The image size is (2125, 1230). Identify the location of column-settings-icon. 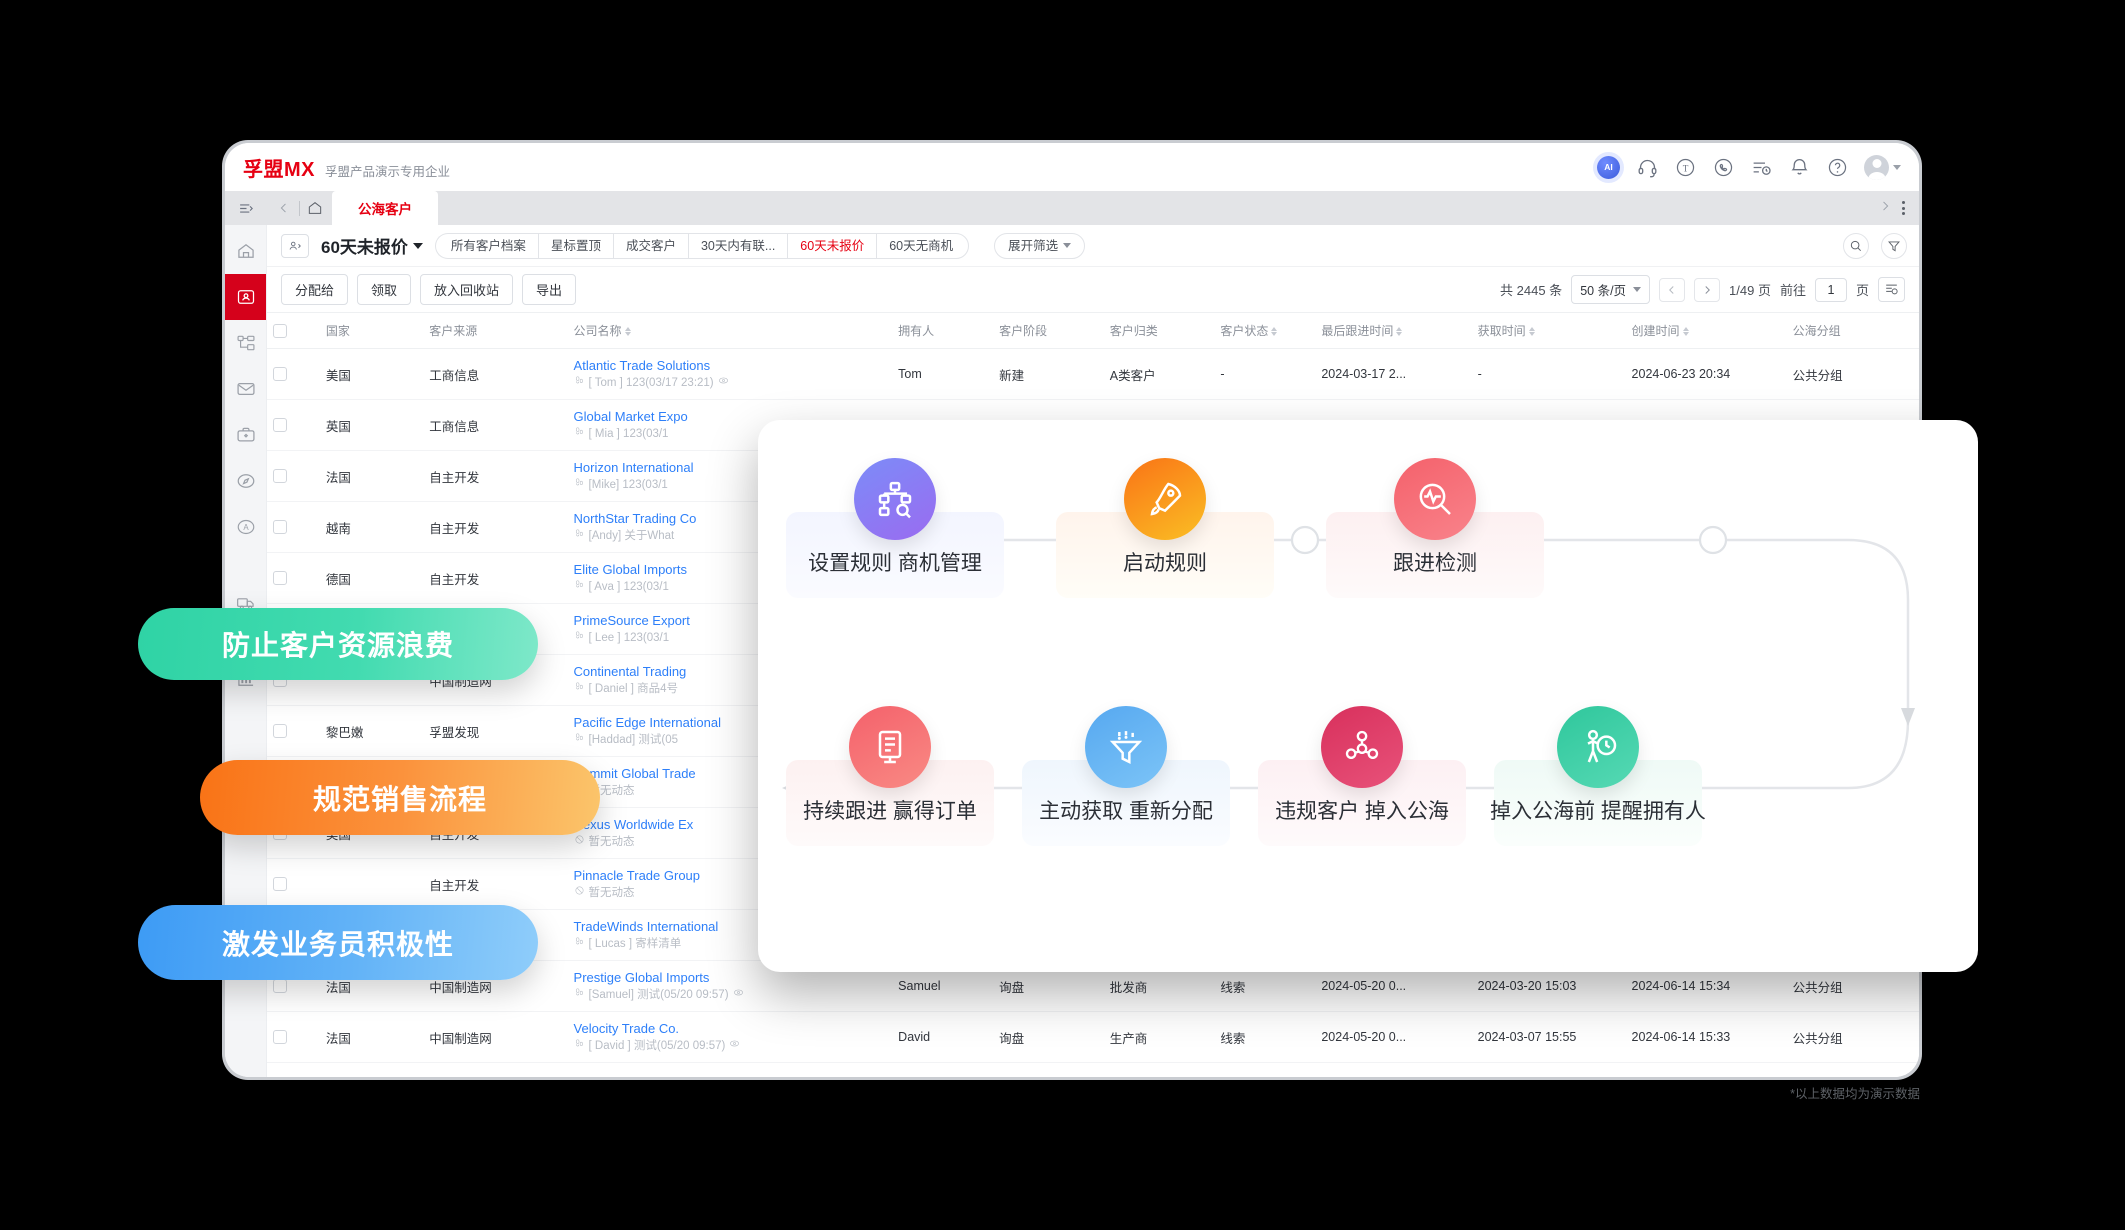
(1891, 289).